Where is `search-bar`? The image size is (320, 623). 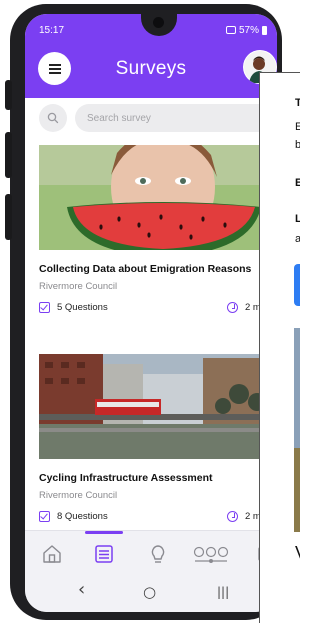
search-bar is located at coordinates (151, 120).